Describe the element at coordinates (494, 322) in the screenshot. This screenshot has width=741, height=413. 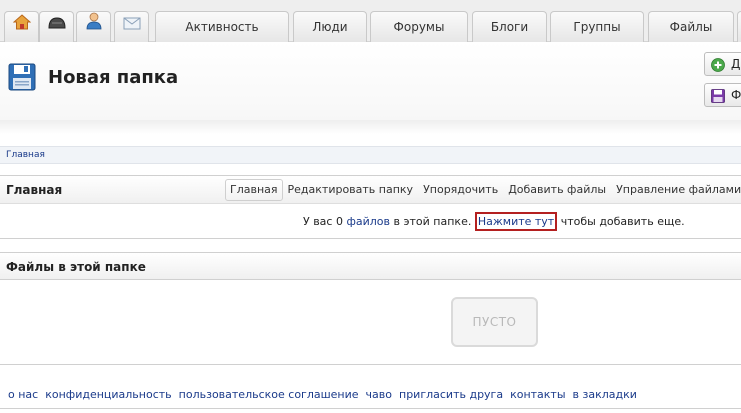
I see `empty-placeholder: ПУСТО` at that location.